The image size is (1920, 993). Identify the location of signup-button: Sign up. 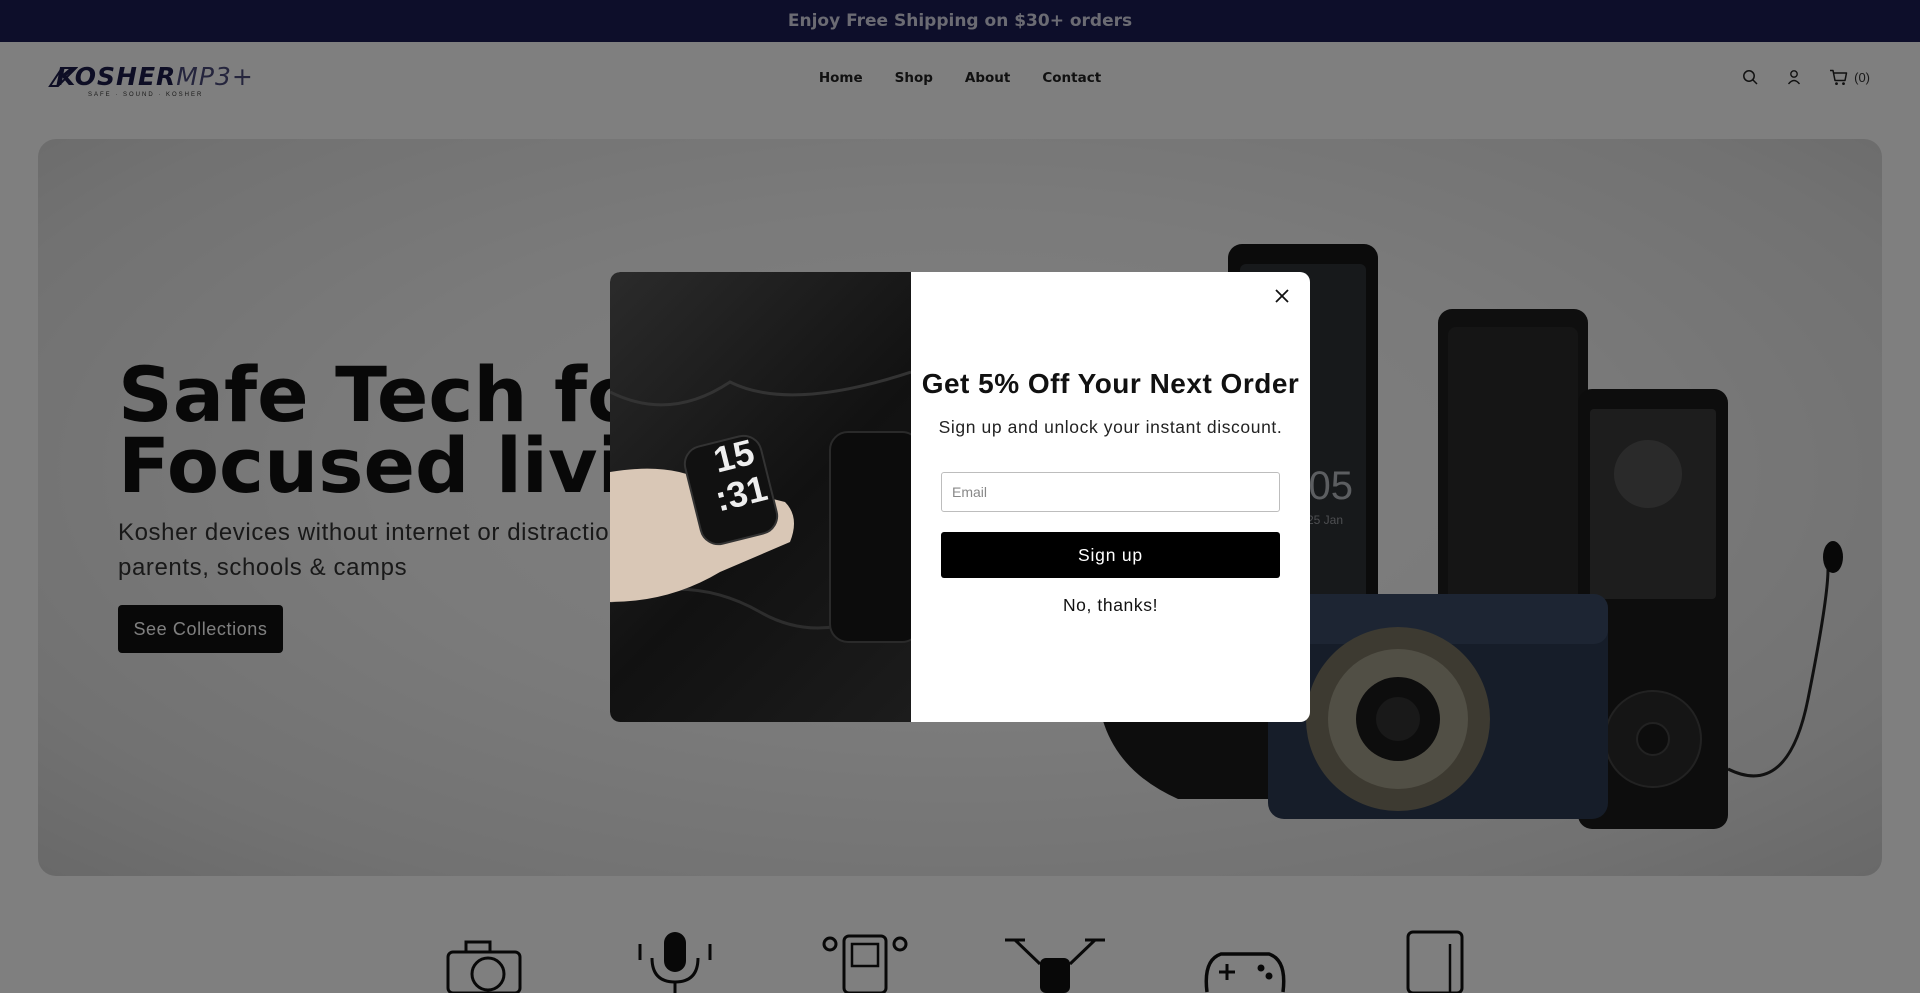
(1110, 555).